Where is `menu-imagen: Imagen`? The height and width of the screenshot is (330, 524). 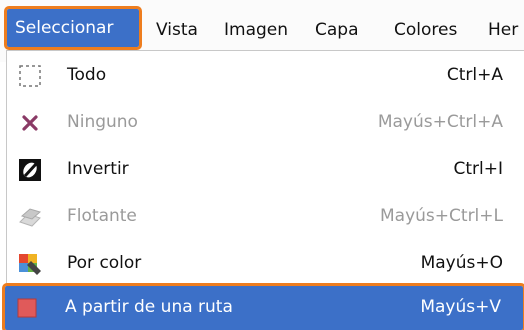 menu-imagen: Imagen is located at coordinates (256, 30).